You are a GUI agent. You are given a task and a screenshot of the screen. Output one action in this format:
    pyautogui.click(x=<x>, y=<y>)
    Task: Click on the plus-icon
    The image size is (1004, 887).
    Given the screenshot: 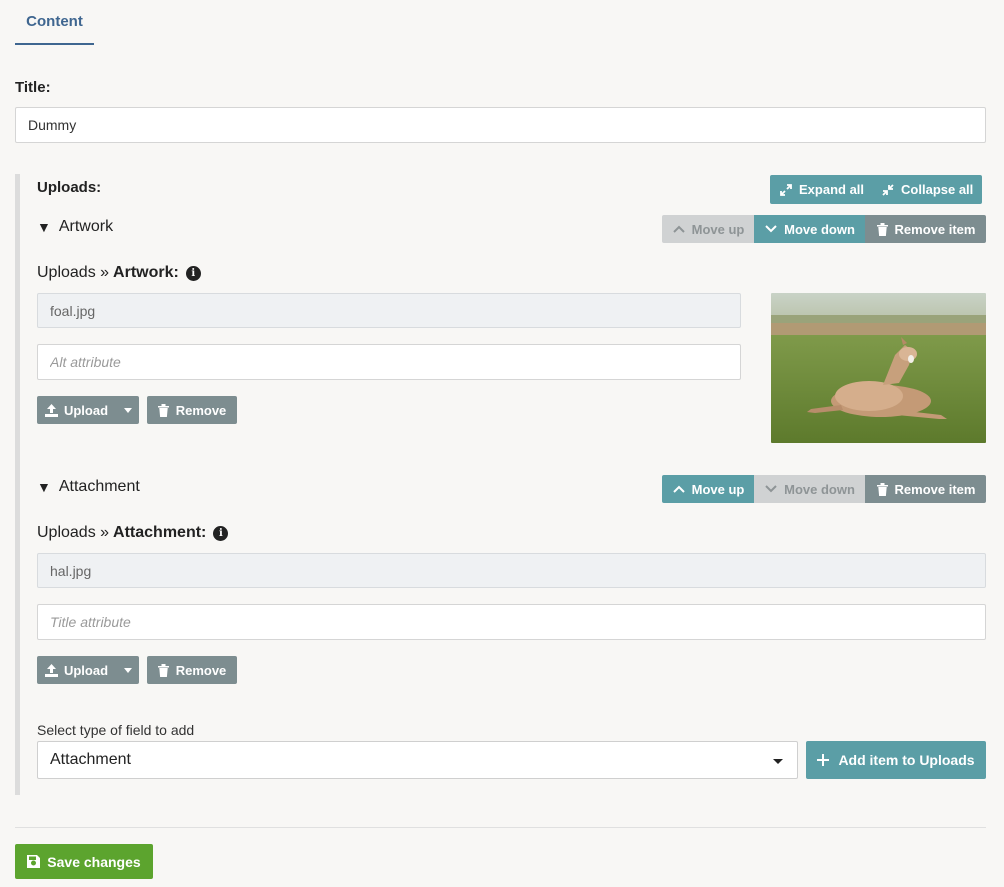 What is the action you would take?
    pyautogui.click(x=823, y=760)
    